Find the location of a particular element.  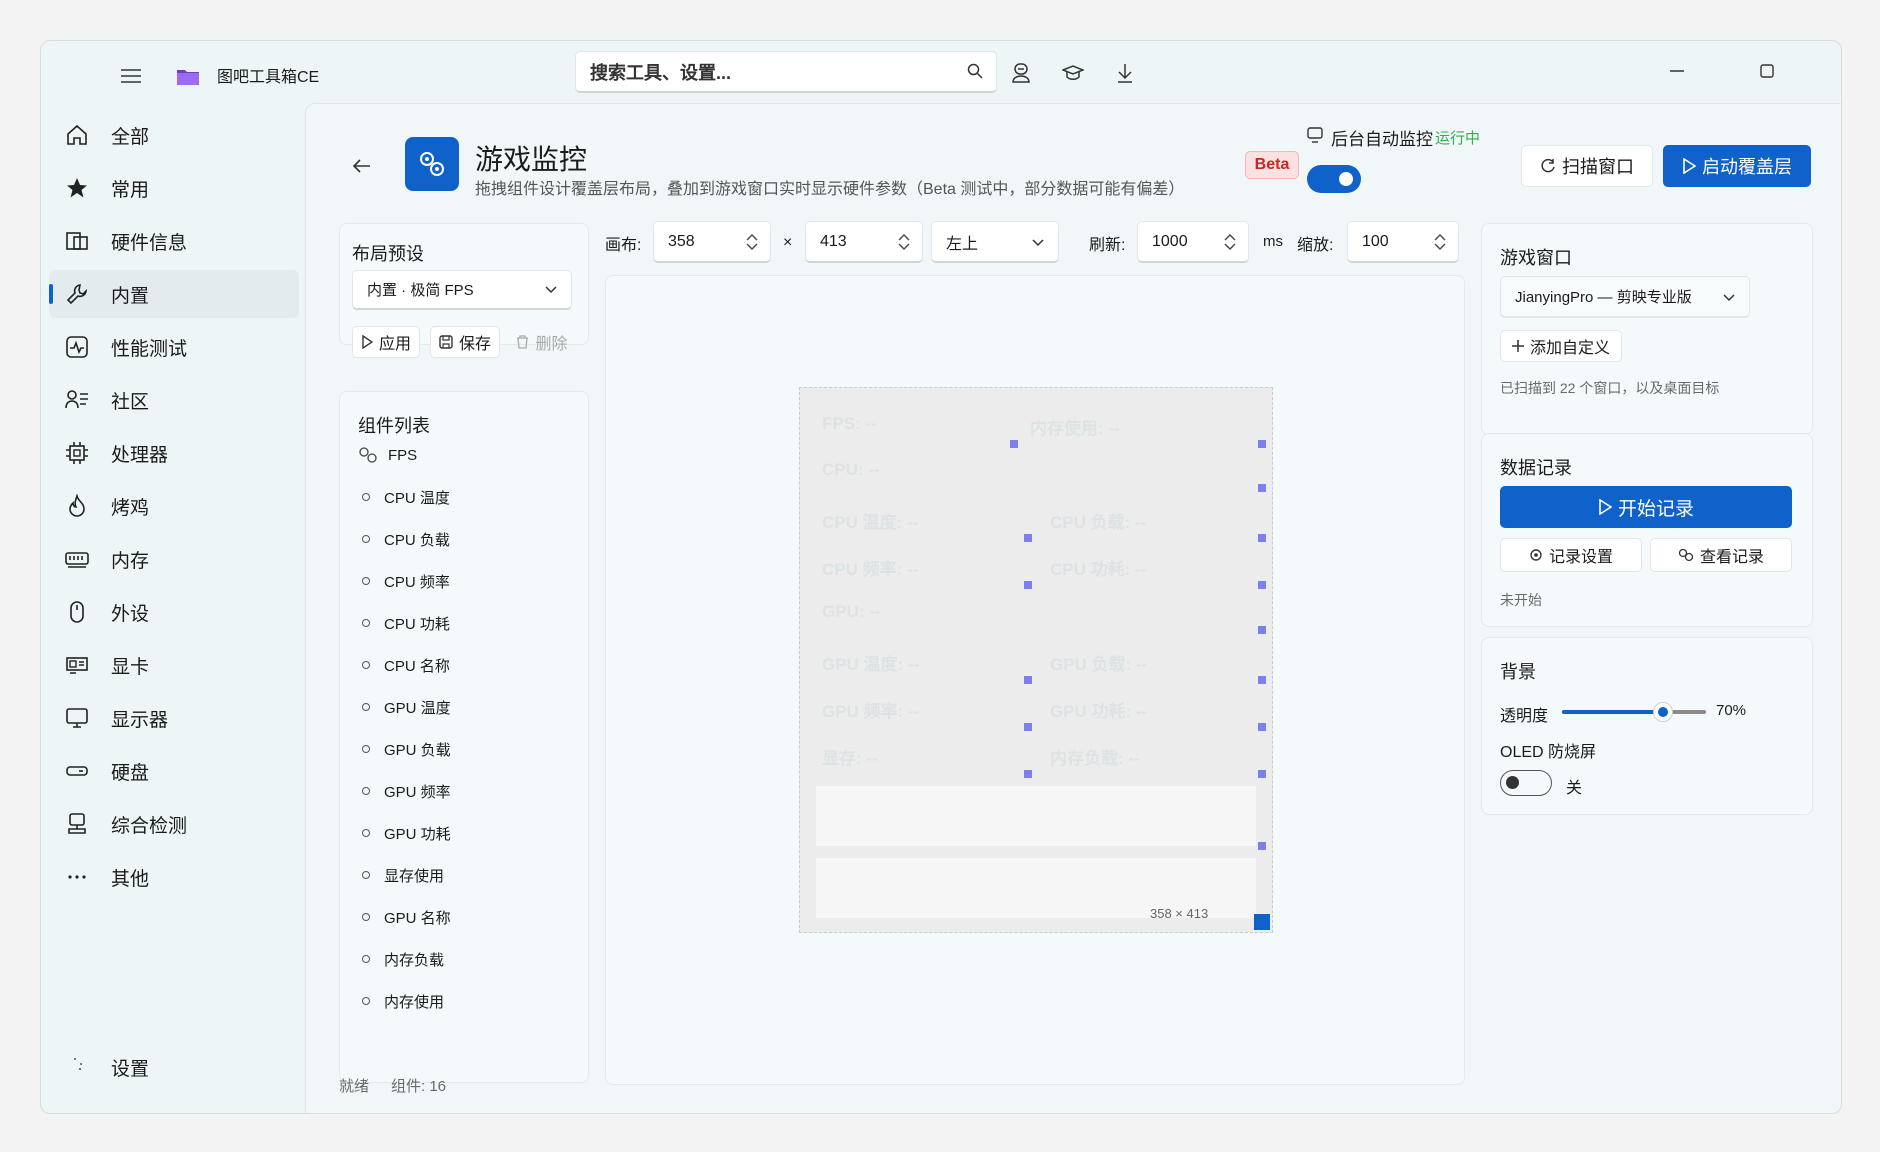

opacity-slider is located at coordinates (1634, 712).